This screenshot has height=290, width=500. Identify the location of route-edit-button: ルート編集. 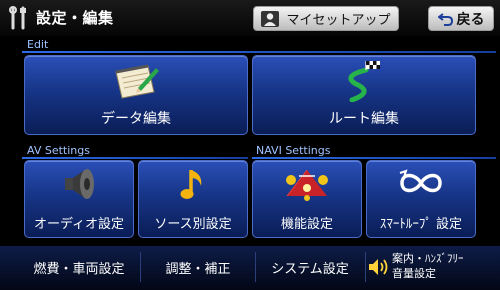
(364, 95).